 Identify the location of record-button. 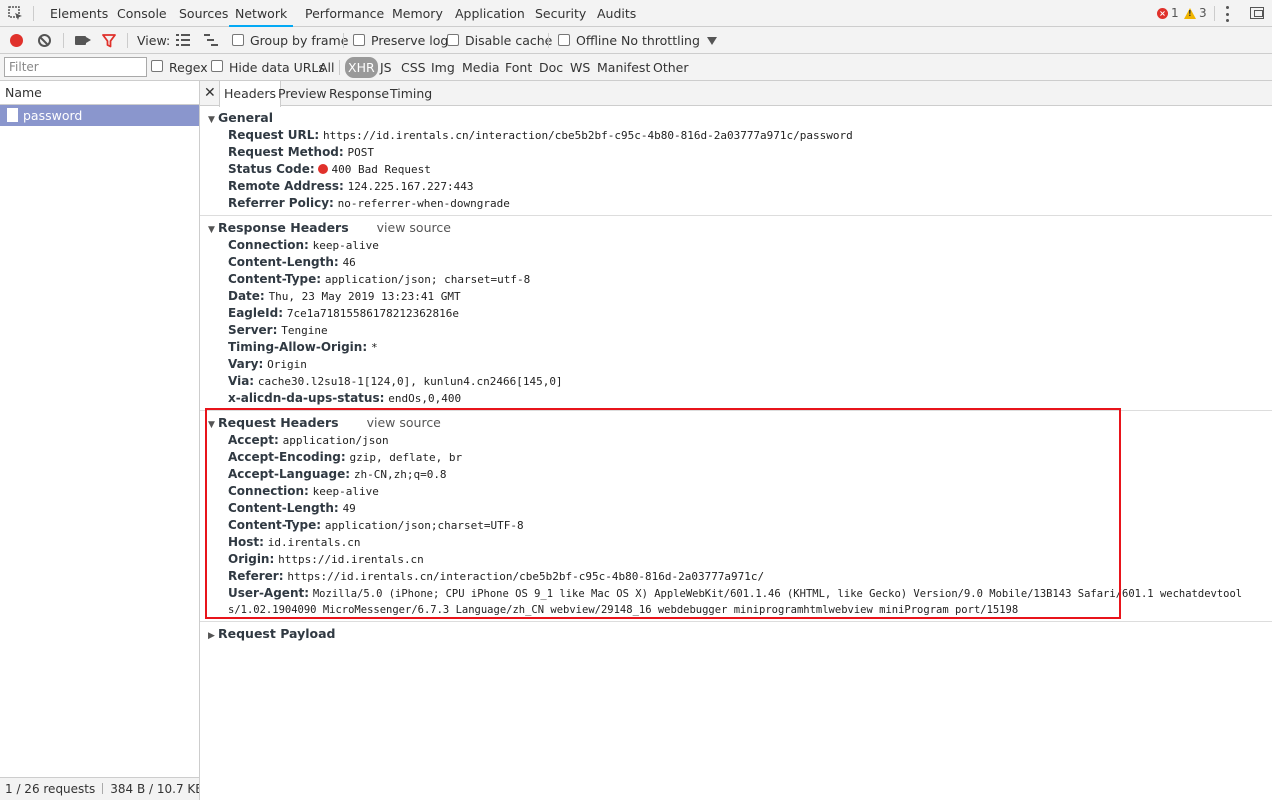
(16, 40).